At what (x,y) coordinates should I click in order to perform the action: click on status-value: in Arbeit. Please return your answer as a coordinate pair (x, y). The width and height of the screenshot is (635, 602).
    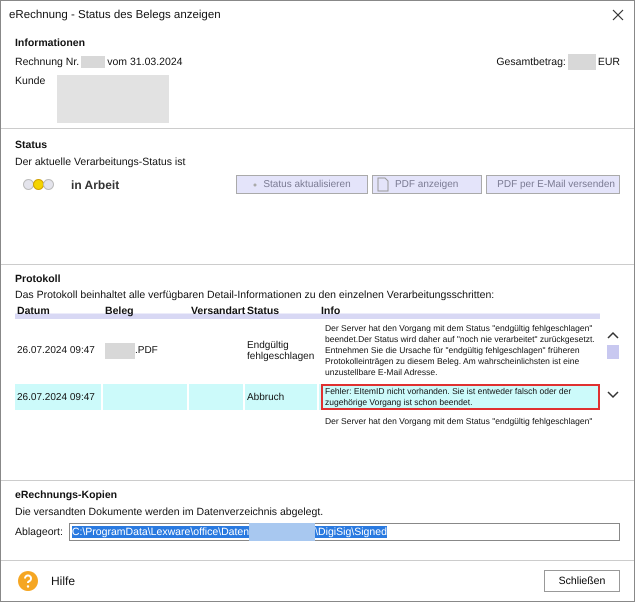
    Looking at the image, I should click on (95, 185).